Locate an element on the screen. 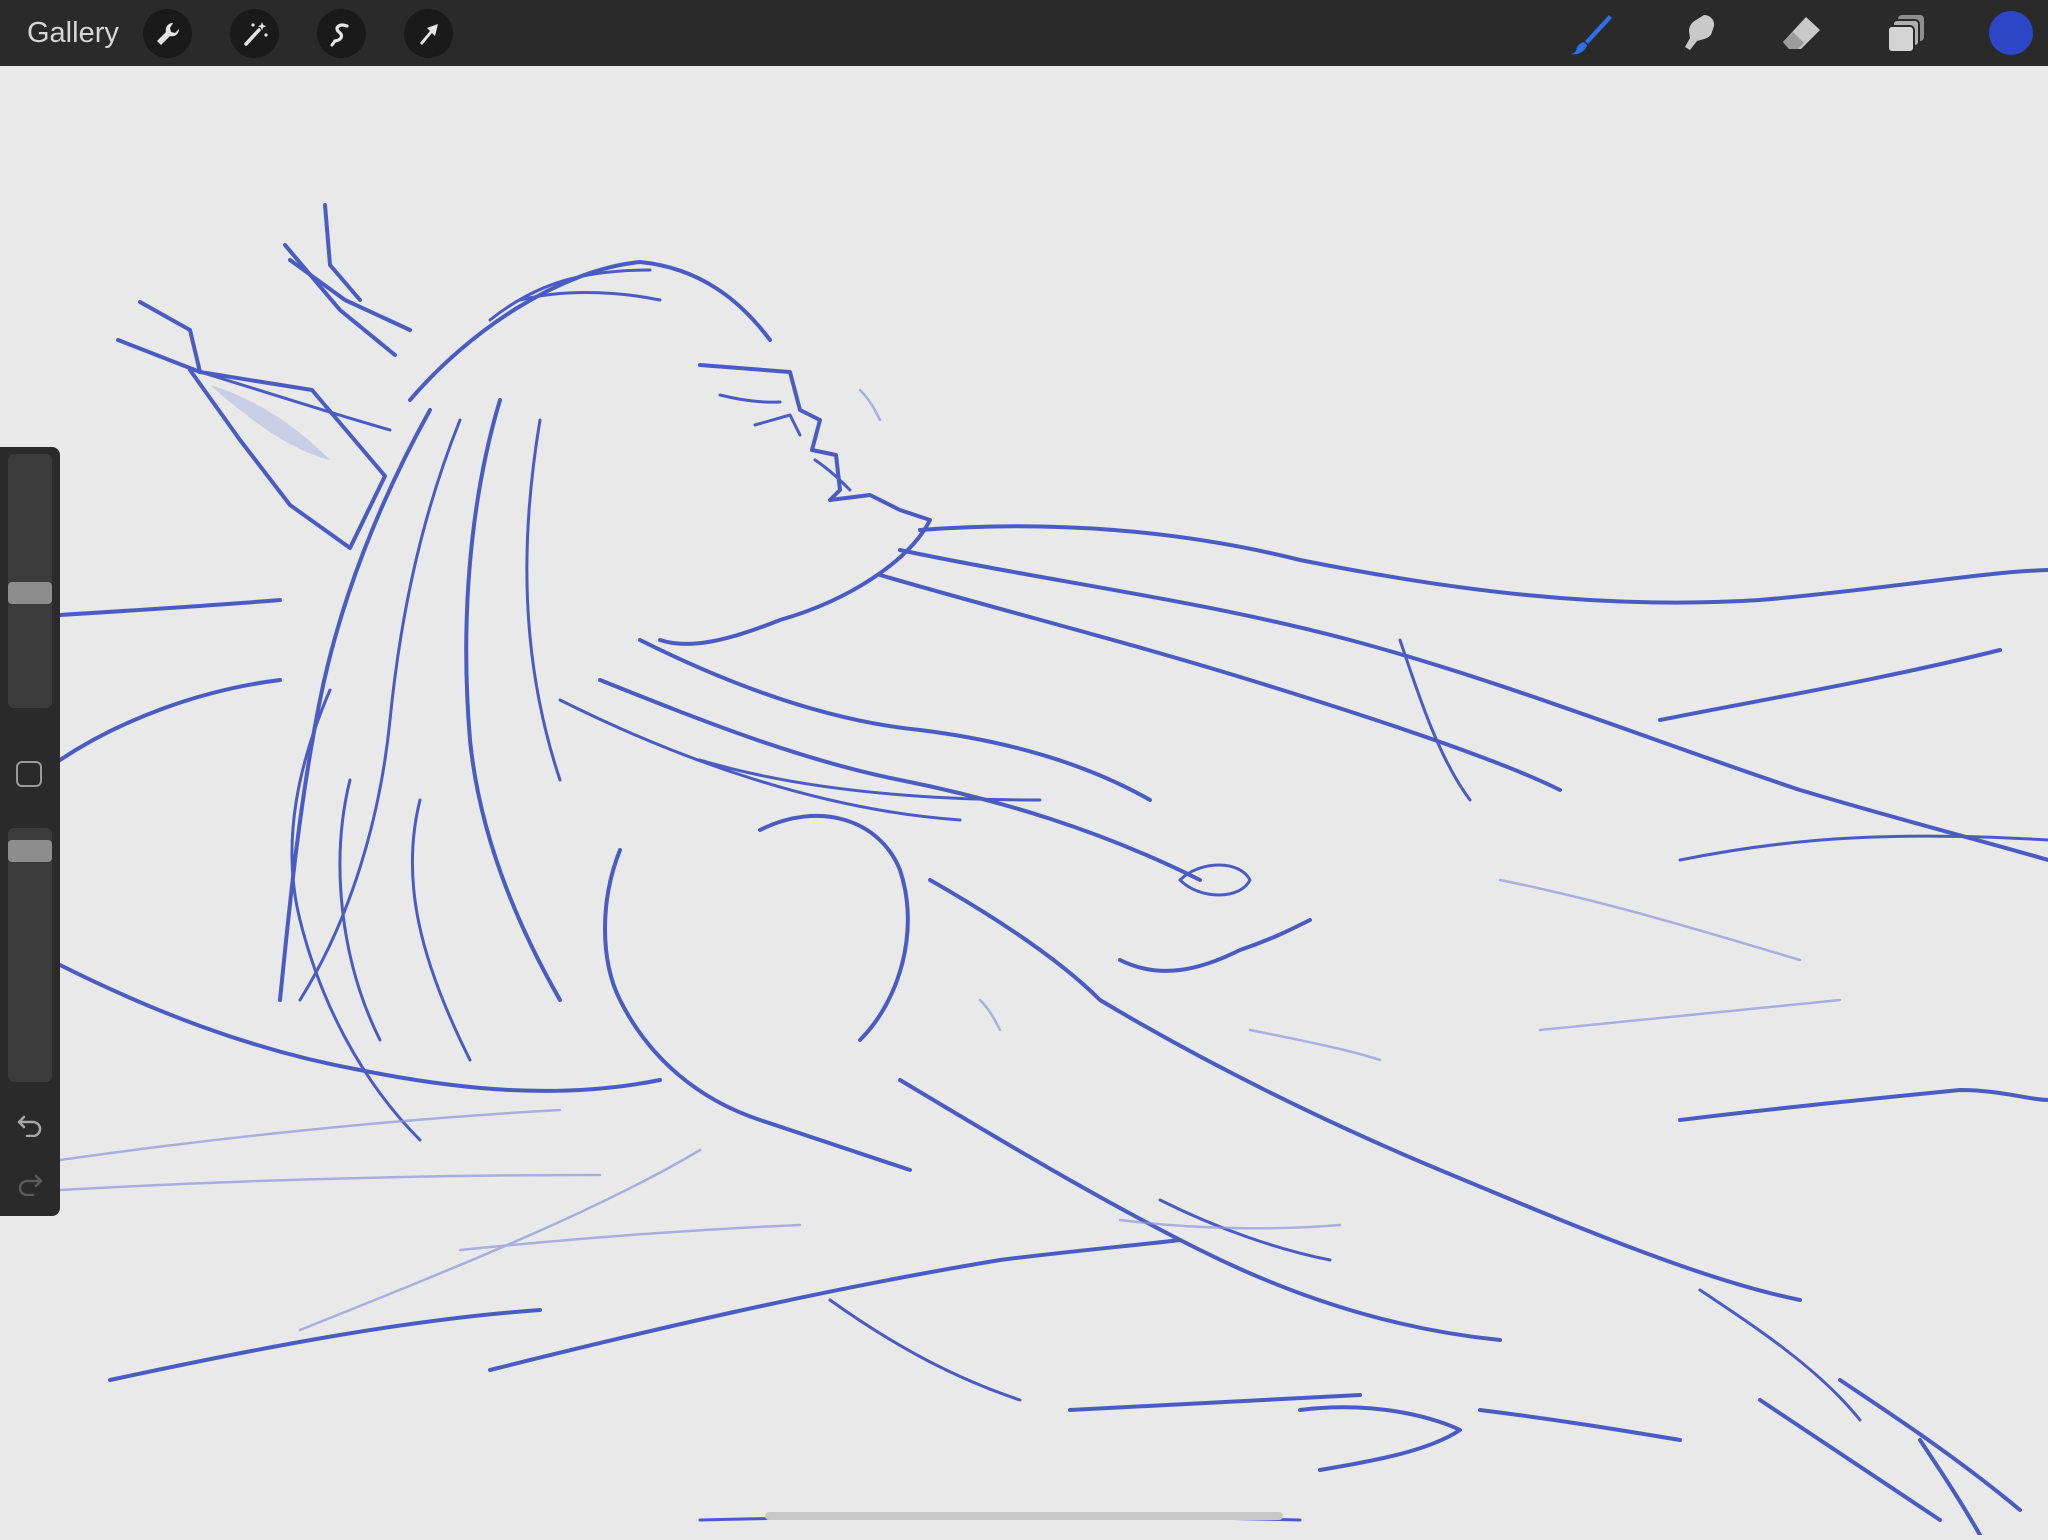 This screenshot has width=2048, height=1540. opacity-thumb is located at coordinates (30, 851).